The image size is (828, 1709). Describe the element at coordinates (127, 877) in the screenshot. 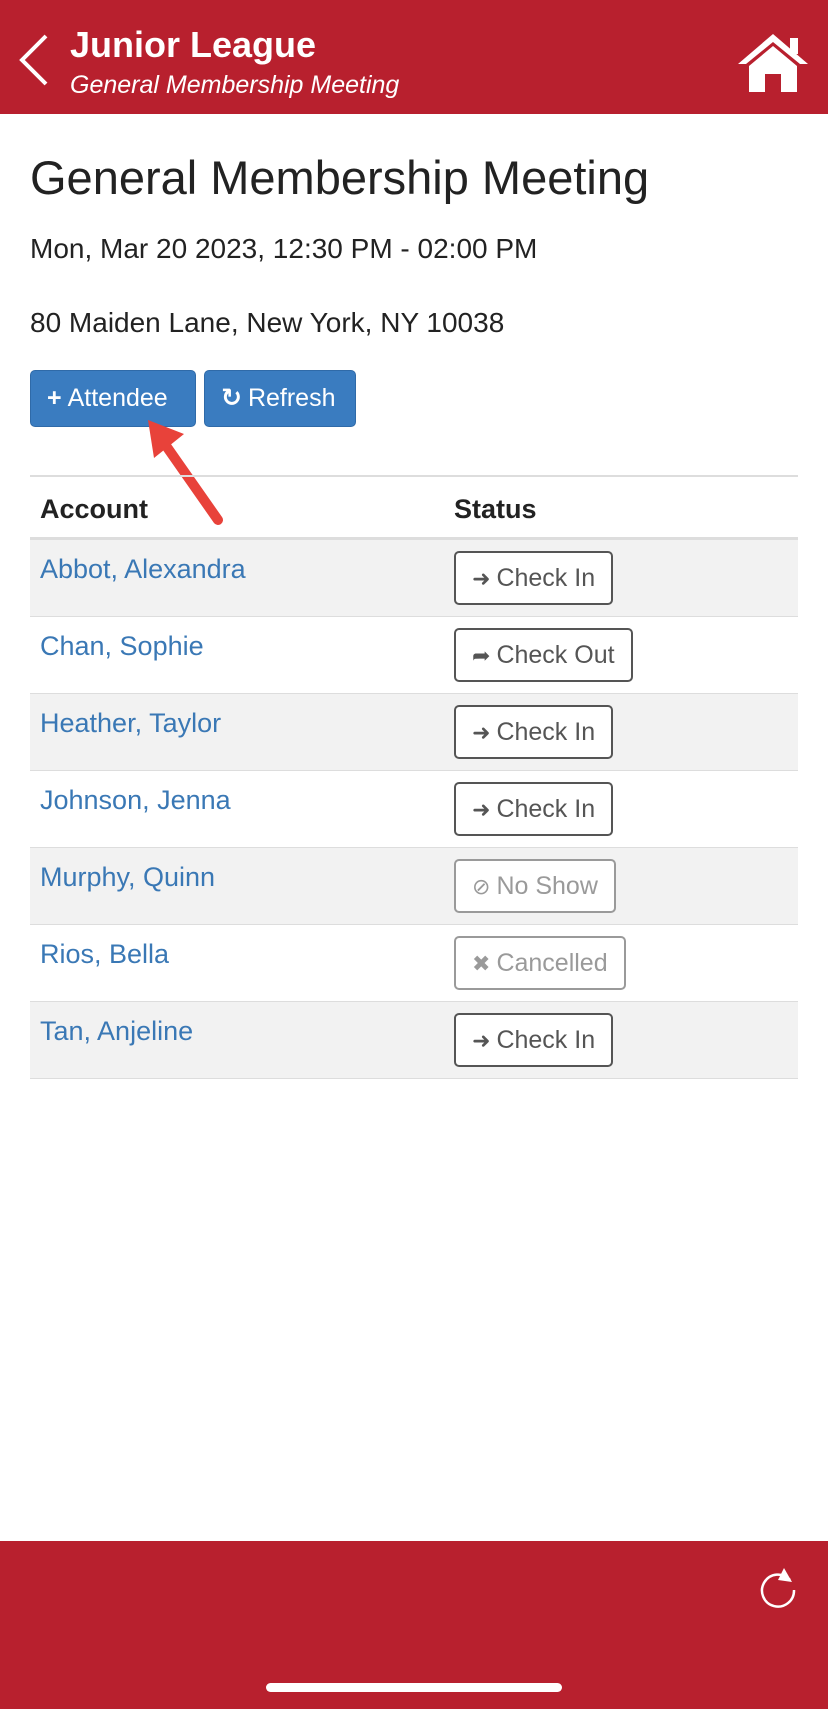

I see `account-name-link: Murphy, Quinn` at that location.